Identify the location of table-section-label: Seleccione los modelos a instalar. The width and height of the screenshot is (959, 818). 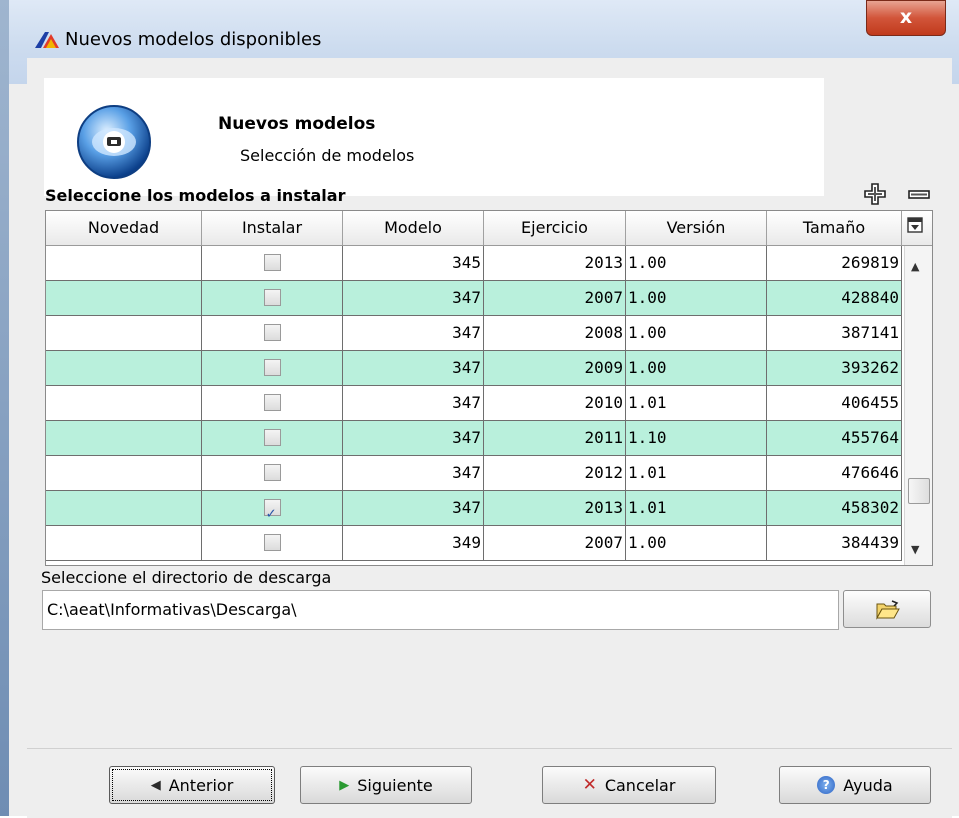
(195, 195).